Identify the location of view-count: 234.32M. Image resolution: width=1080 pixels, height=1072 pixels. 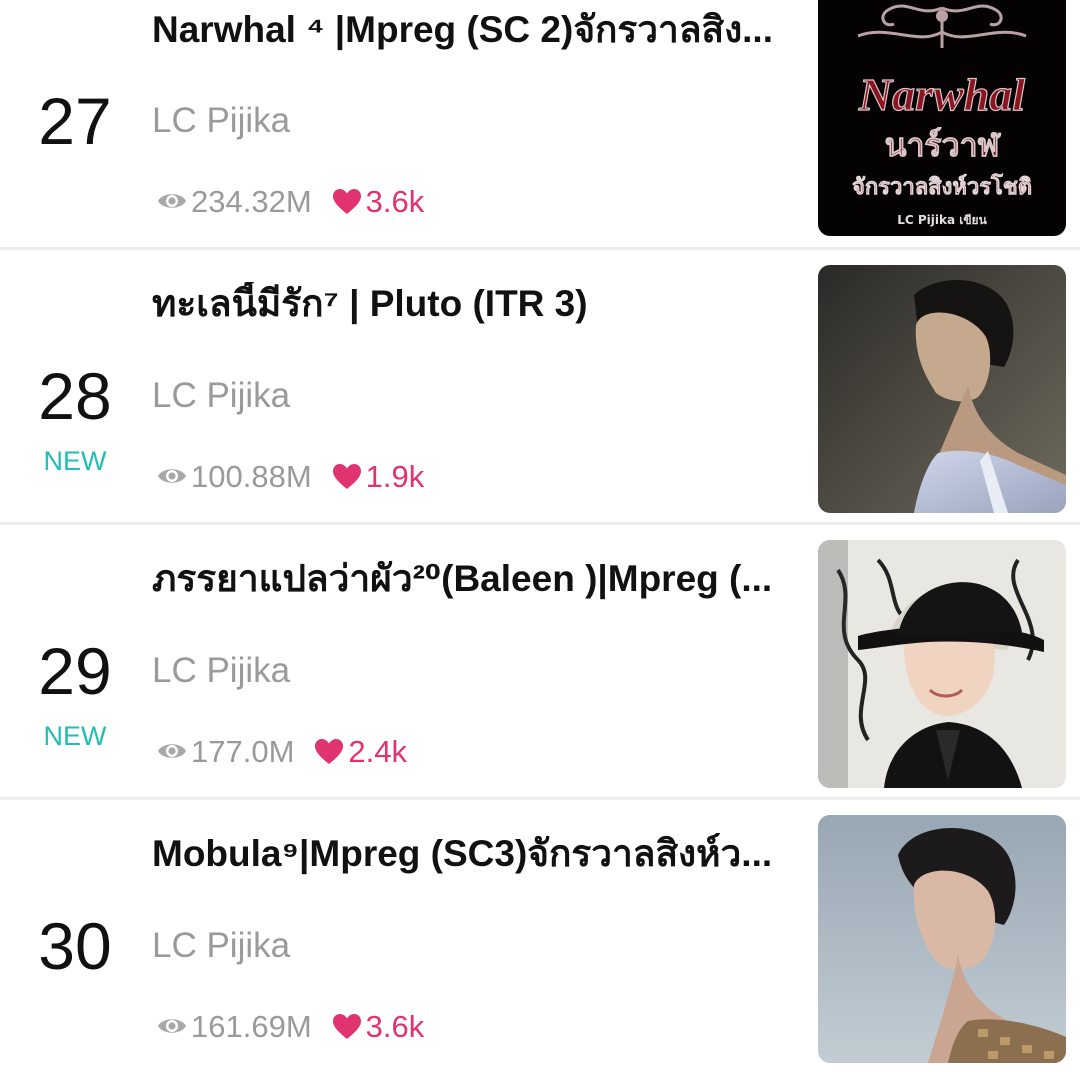
(251, 201).